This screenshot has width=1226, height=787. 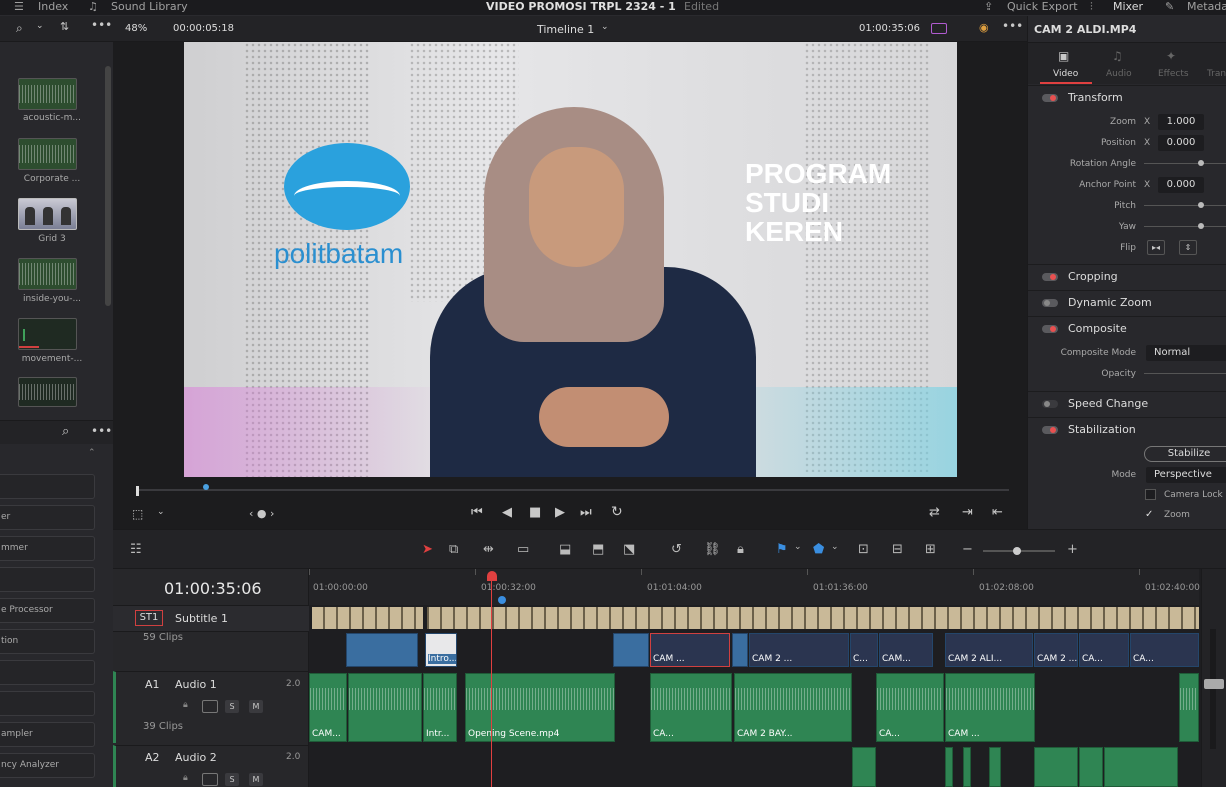 What do you see at coordinates (152, 757) in the screenshot?
I see `track-id-a2: A2` at bounding box center [152, 757].